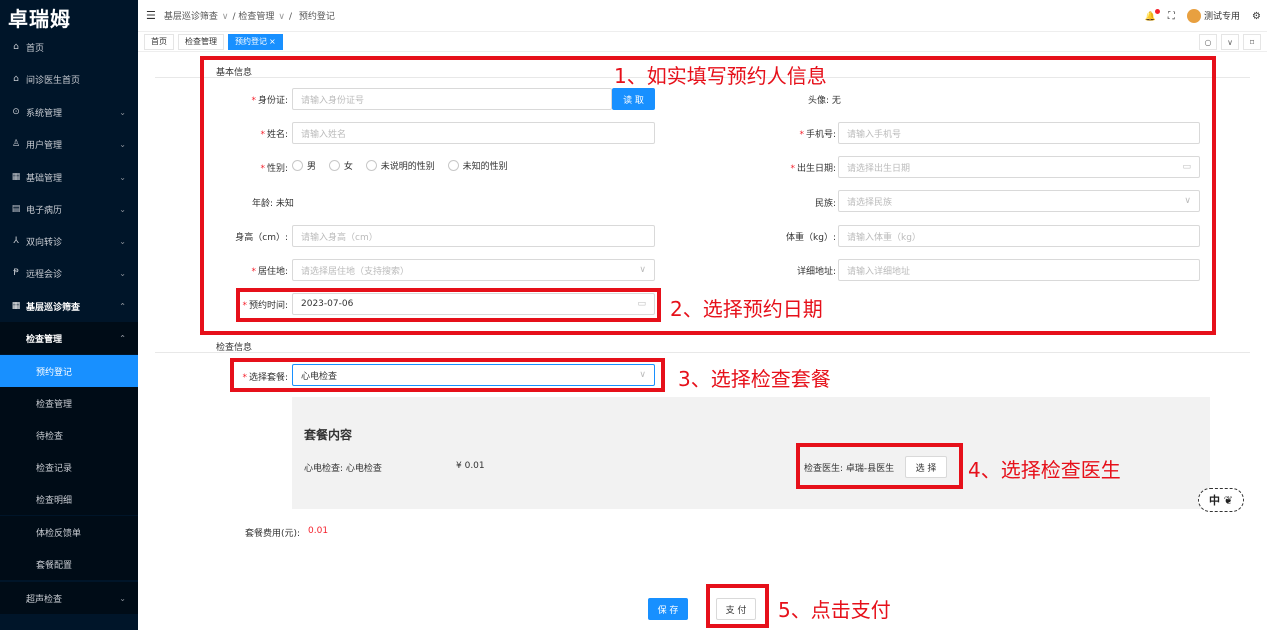 This screenshot has height=630, width=1267. What do you see at coordinates (69, 306) in the screenshot?
I see `sidebar-item-screening: ▦ 基层巡诊筛查 ⌃` at bounding box center [69, 306].